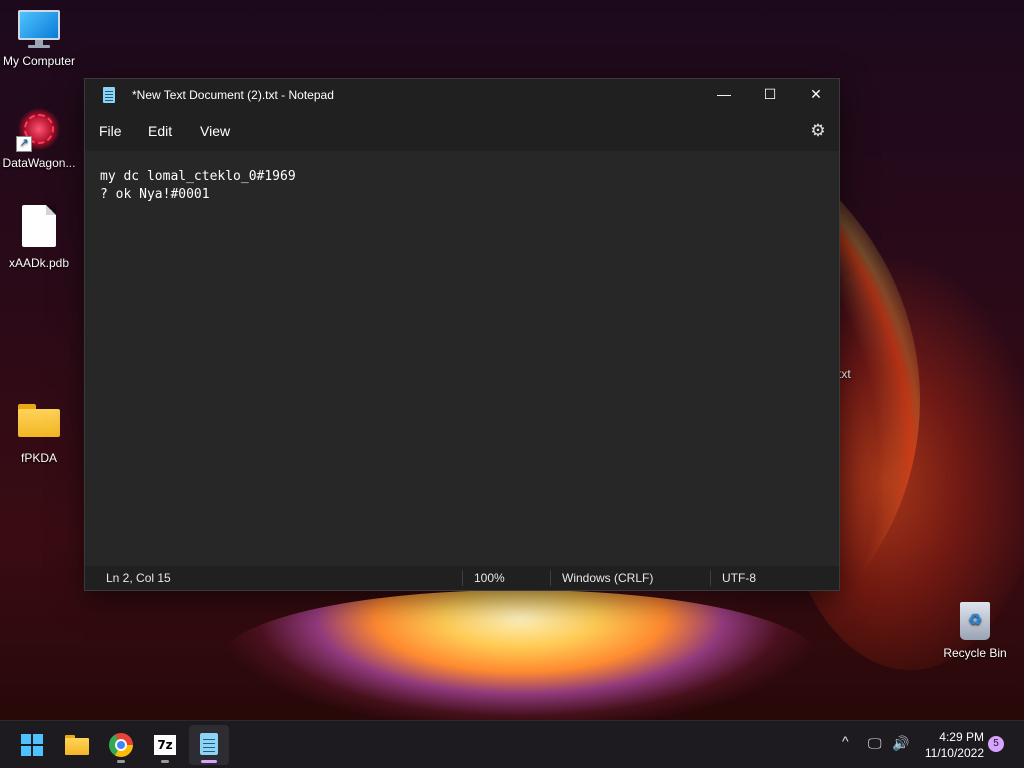 The width and height of the screenshot is (1024, 768). Describe the element at coordinates (110, 131) in the screenshot. I see `menu-file: File` at that location.